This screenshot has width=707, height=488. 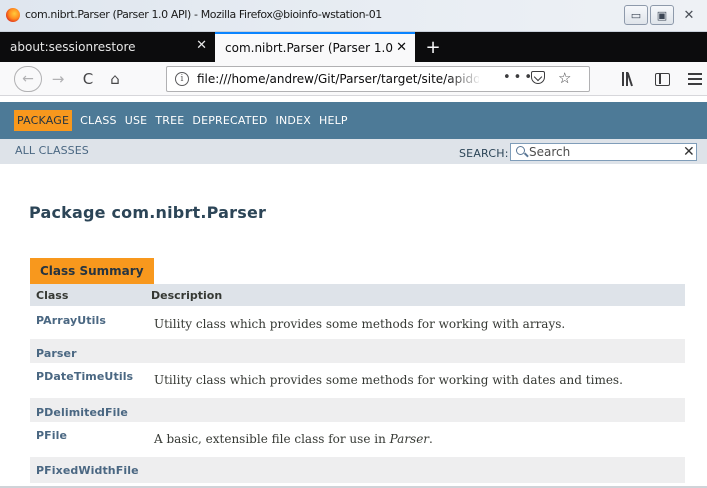 What do you see at coordinates (293, 120) in the screenshot?
I see `nav-index: INDEX` at bounding box center [293, 120].